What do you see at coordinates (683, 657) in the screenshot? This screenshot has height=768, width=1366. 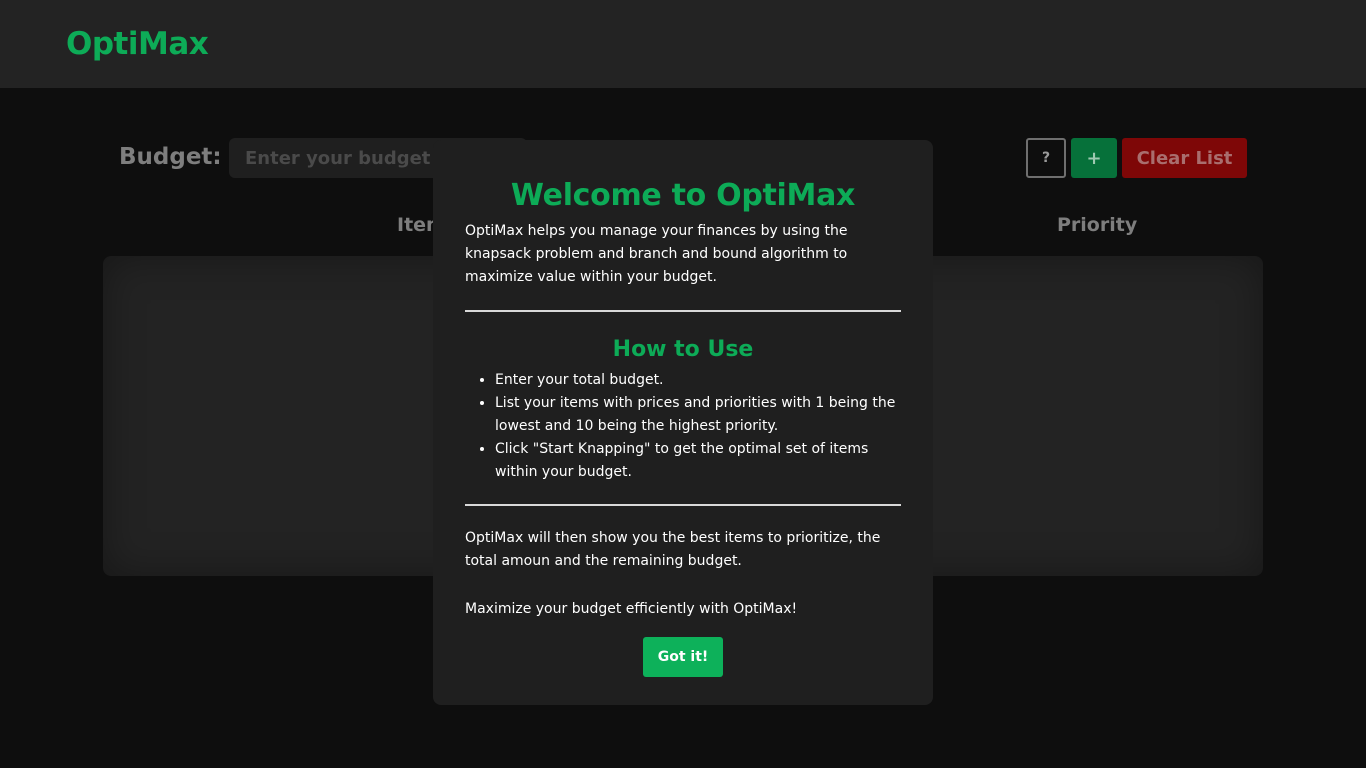 I see `got-it-button: Got it!` at bounding box center [683, 657].